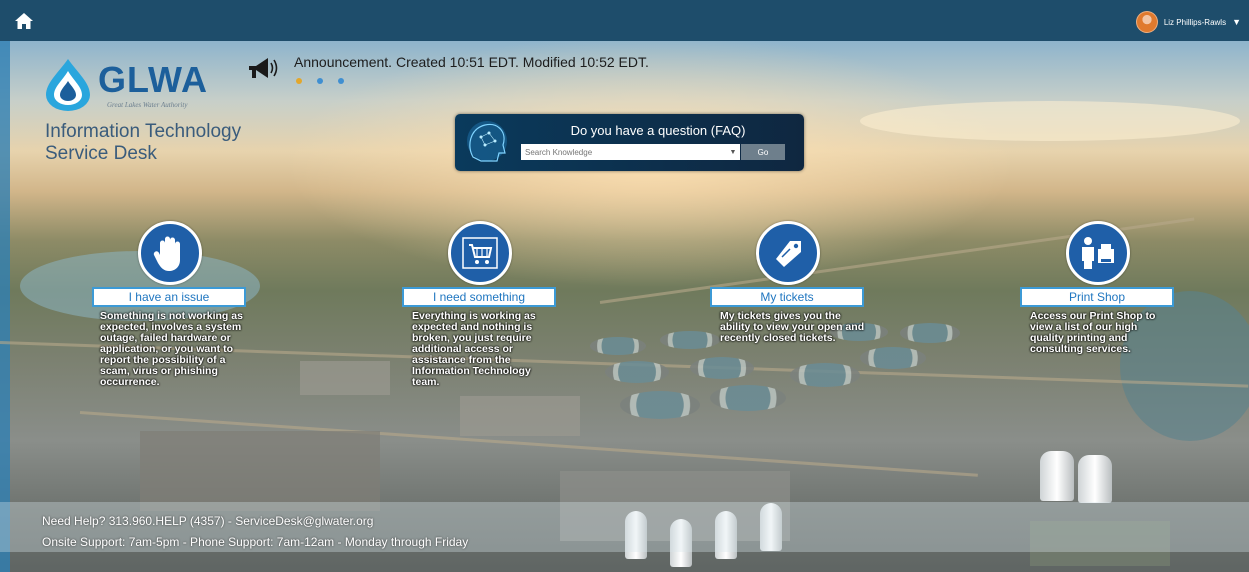  Describe the element at coordinates (1098, 253) in the screenshot. I see `printer-person-icon` at that location.